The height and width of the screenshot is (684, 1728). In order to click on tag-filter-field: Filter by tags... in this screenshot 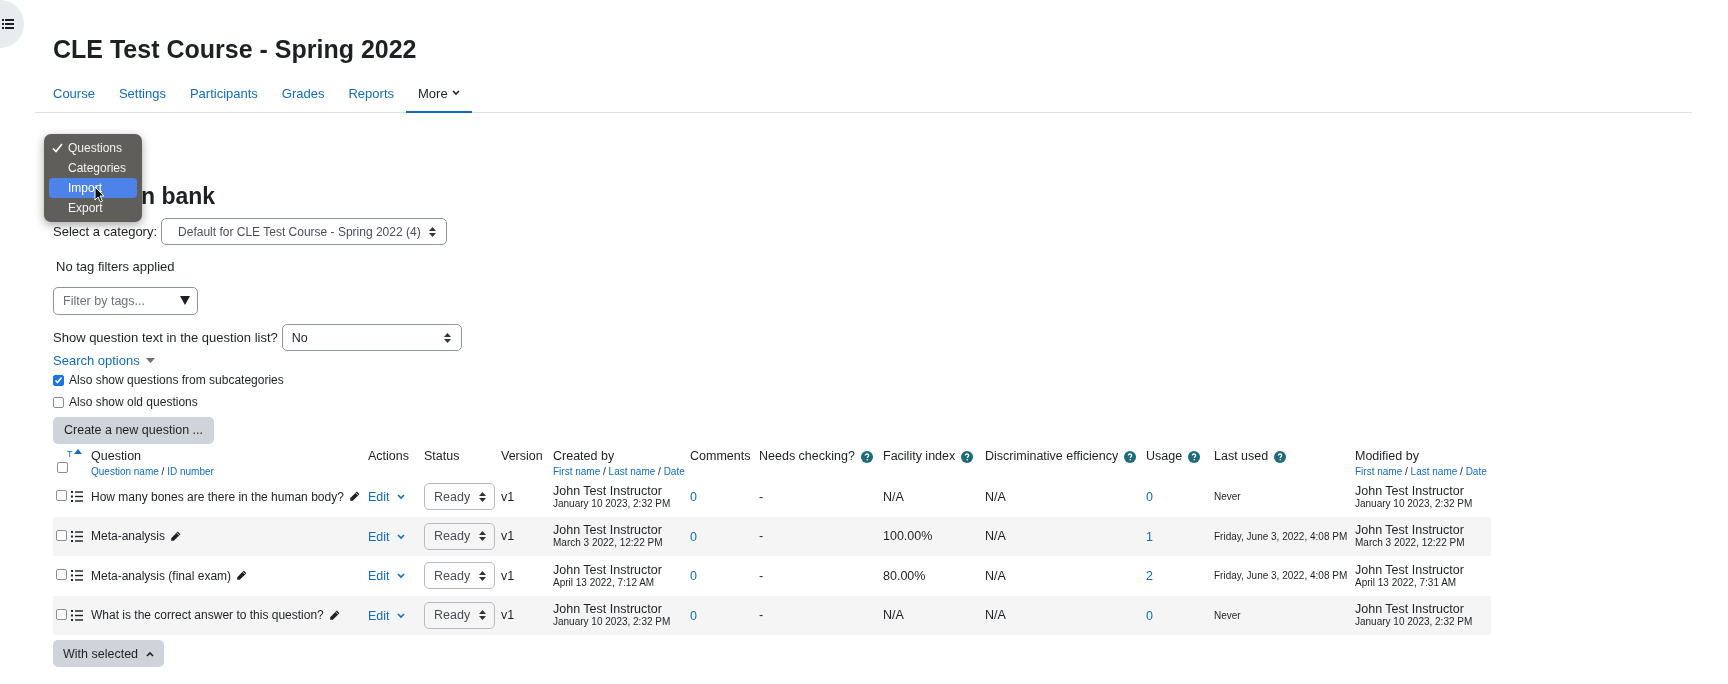, I will do `click(125, 301)`.